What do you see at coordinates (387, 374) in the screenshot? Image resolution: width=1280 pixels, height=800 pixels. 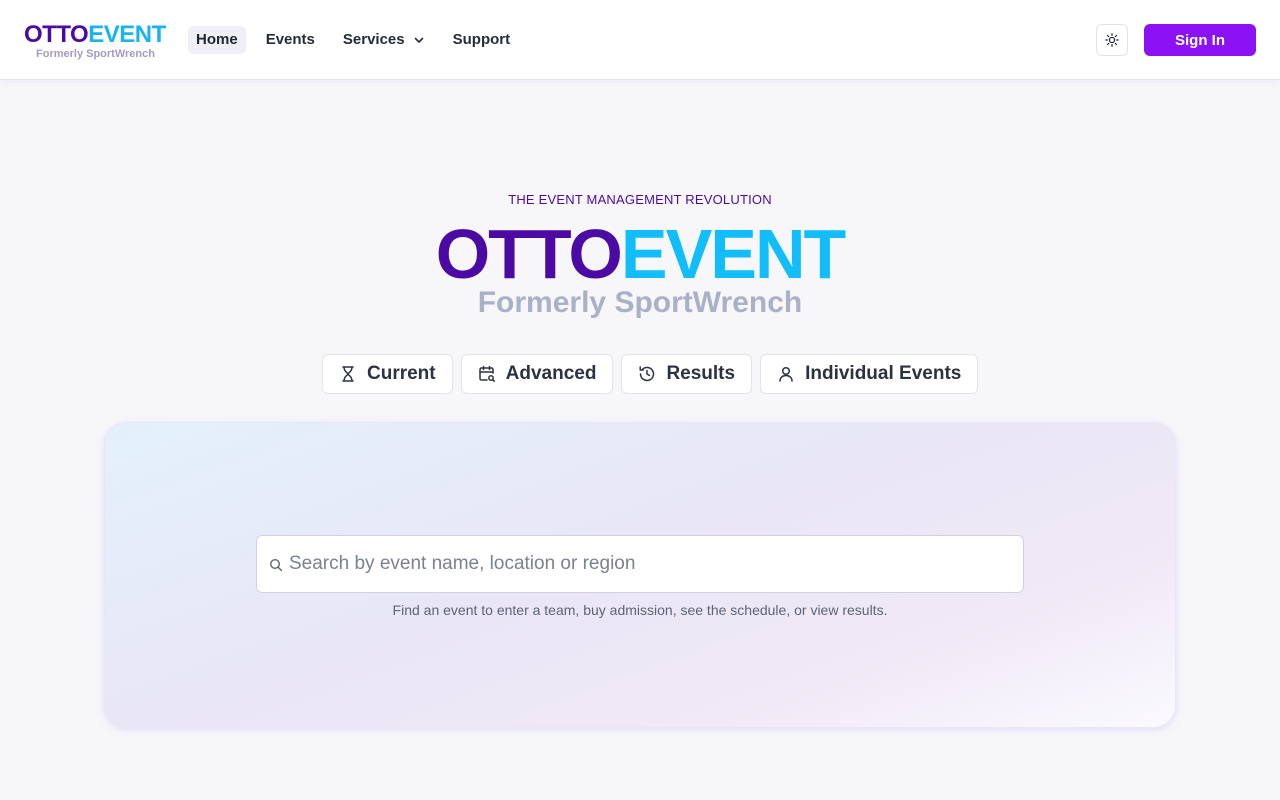 I see `tab-current: Current` at bounding box center [387, 374].